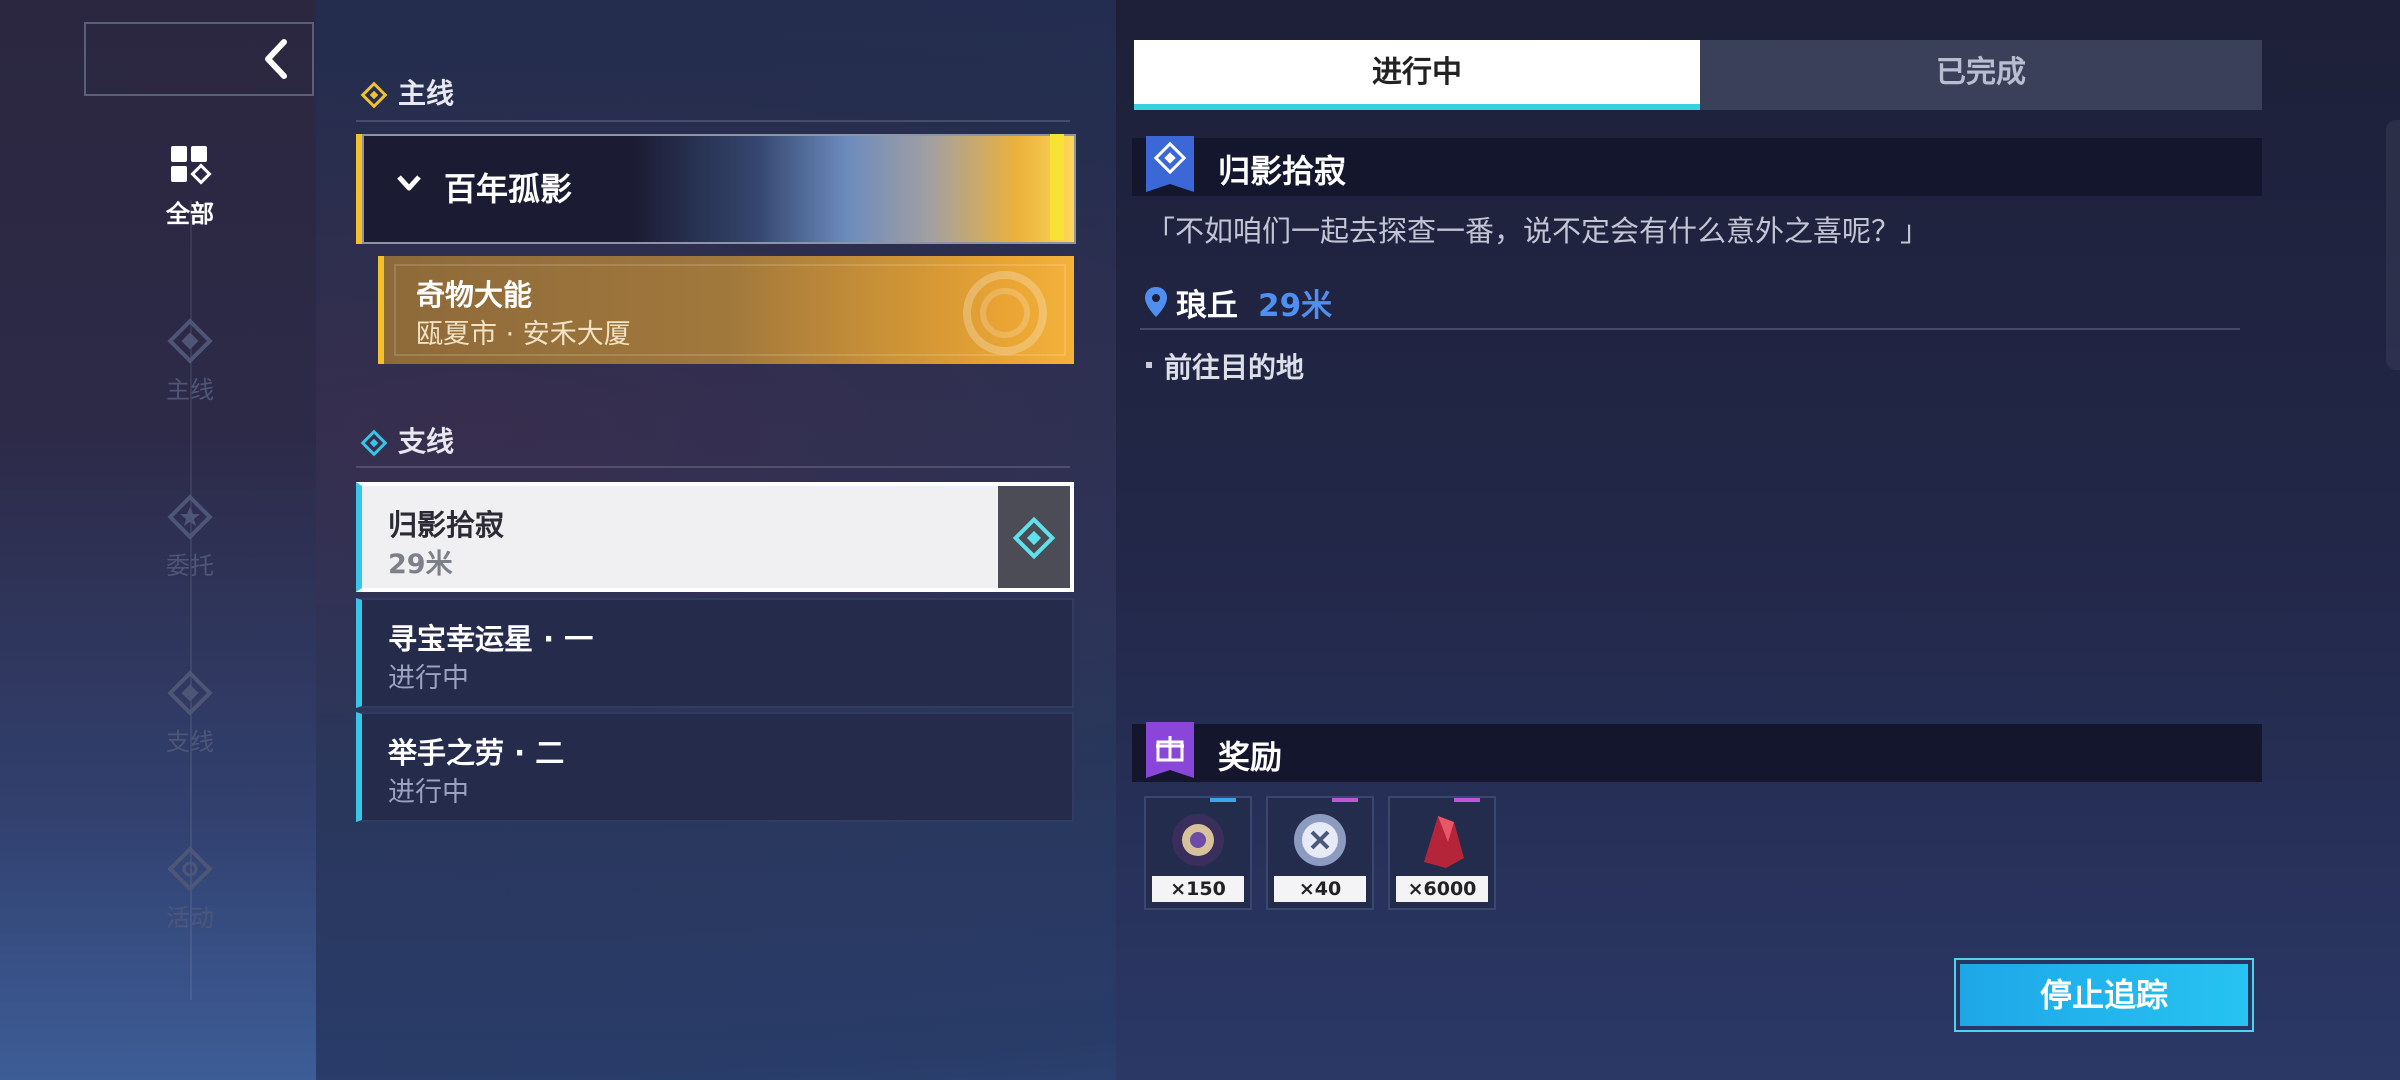 This screenshot has width=2400, height=1080. I want to click on back-button, so click(199, 59).